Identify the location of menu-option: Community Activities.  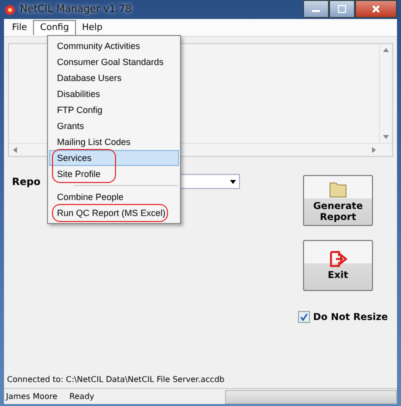
(114, 46).